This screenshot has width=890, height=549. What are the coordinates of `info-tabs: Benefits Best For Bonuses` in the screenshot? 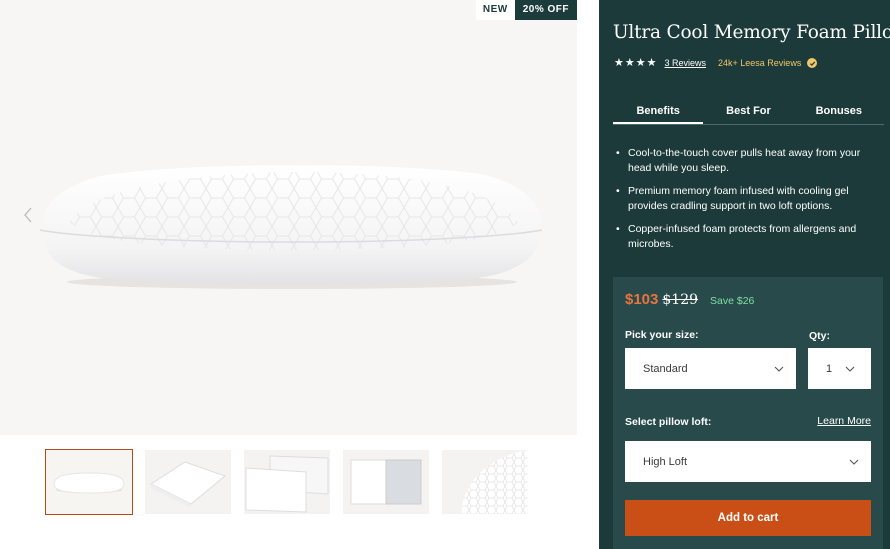 It's located at (748, 112).